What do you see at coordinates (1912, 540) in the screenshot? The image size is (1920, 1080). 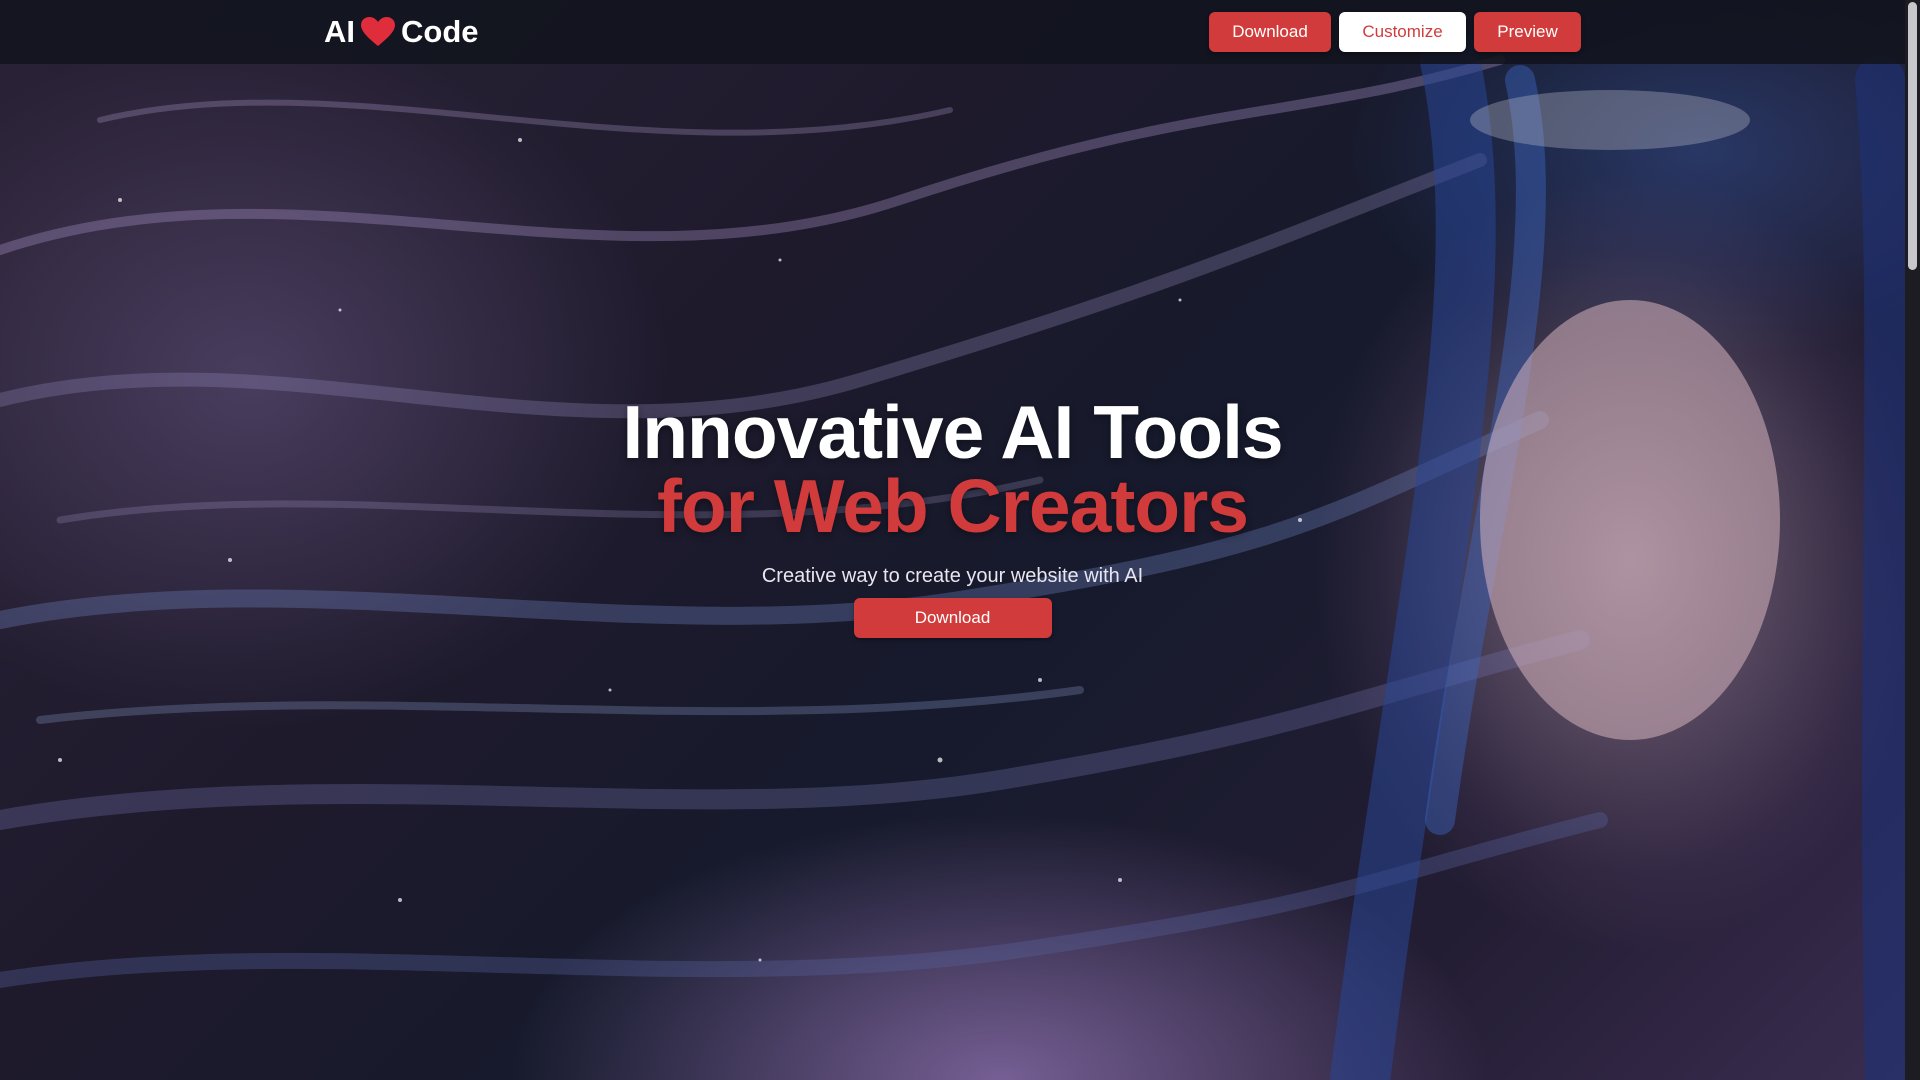 I see `page-scrollbar` at bounding box center [1912, 540].